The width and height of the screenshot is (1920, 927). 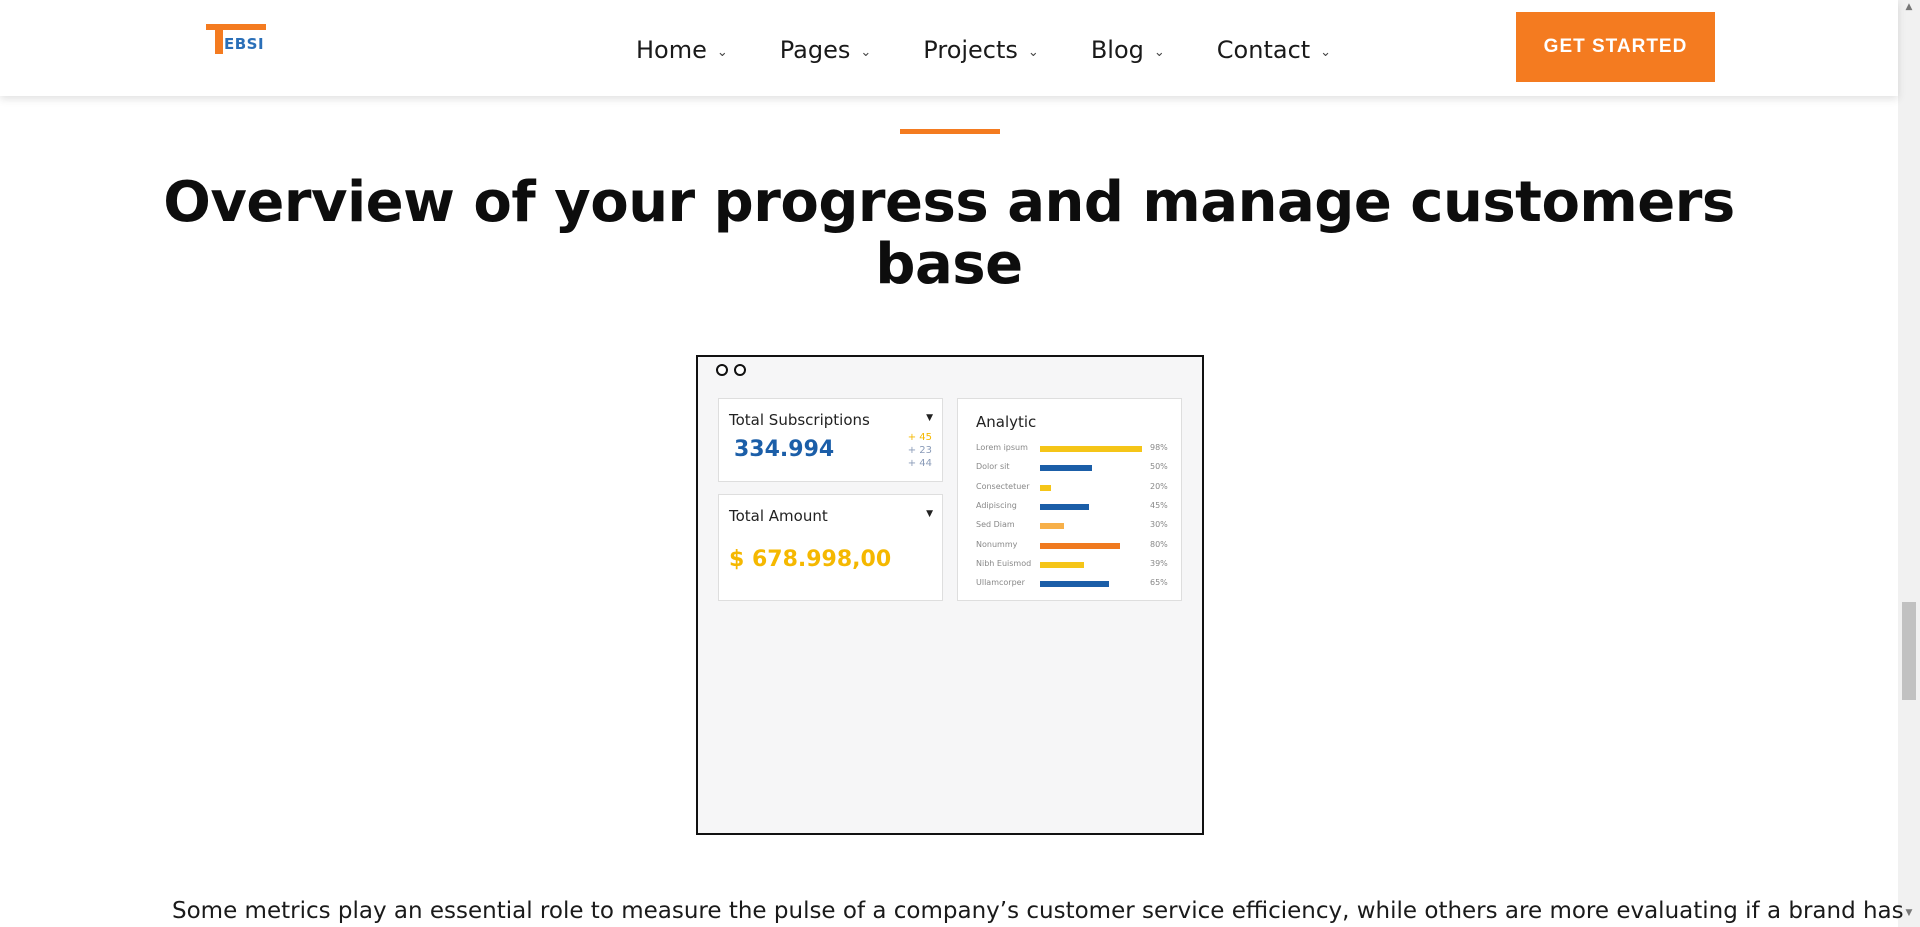 What do you see at coordinates (1159, 467) in the screenshot?
I see `analytic-row-percent: 50%` at bounding box center [1159, 467].